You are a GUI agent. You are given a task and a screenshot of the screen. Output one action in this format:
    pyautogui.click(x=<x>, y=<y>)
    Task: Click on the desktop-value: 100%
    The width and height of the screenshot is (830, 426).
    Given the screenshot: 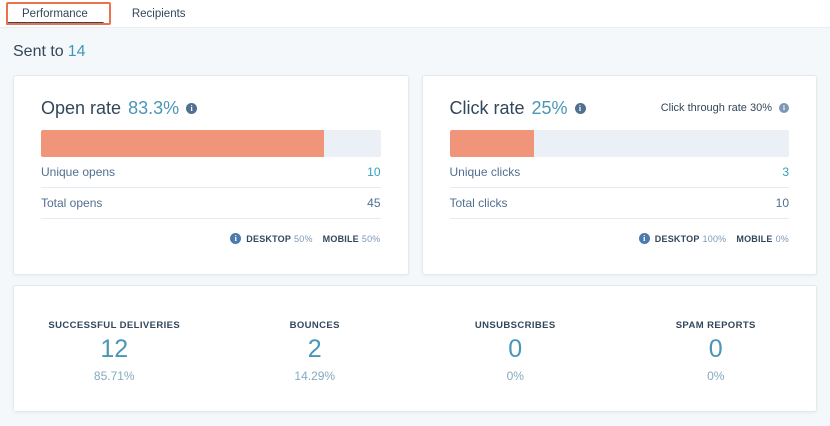 What is the action you would take?
    pyautogui.click(x=714, y=238)
    